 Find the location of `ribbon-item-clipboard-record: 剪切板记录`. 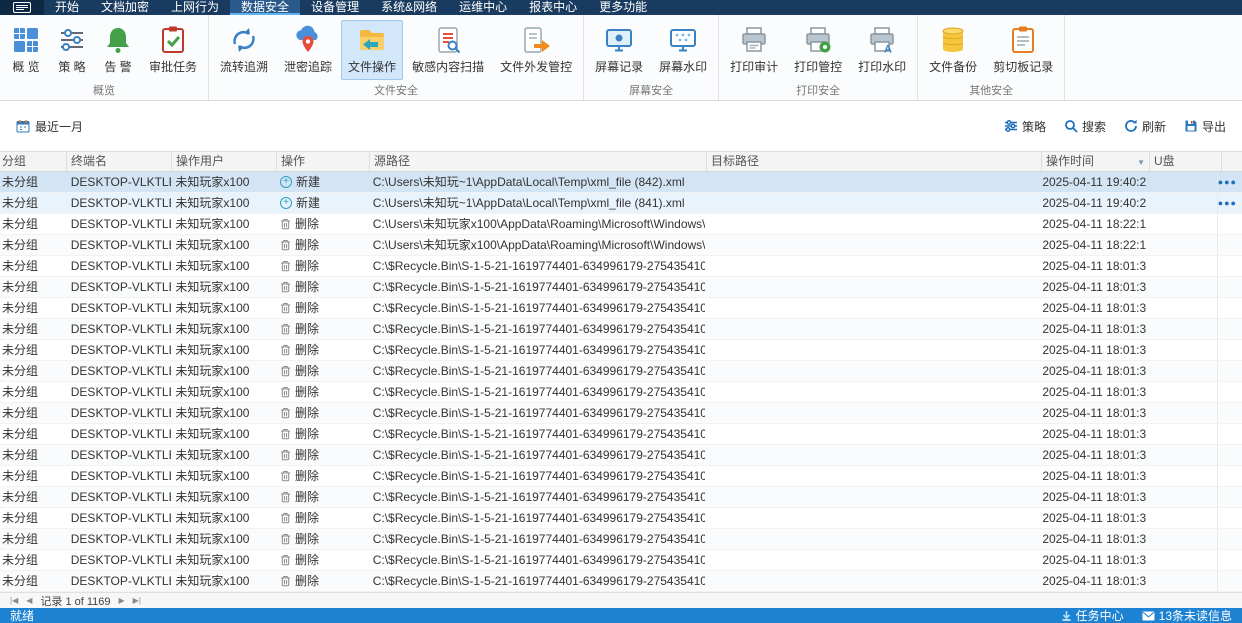

ribbon-item-clipboard-record: 剪切板记录 is located at coordinates (1023, 50).